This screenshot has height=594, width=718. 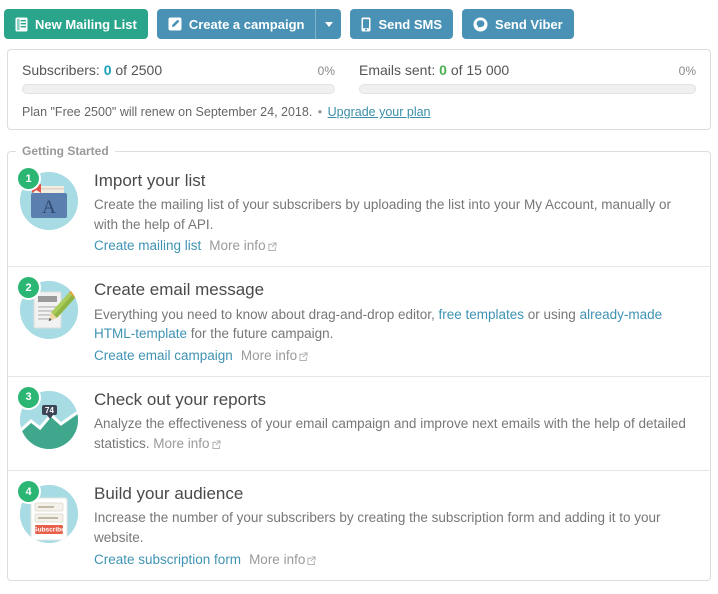 I want to click on new-mailing-list-label: New Mailing List, so click(x=86, y=24).